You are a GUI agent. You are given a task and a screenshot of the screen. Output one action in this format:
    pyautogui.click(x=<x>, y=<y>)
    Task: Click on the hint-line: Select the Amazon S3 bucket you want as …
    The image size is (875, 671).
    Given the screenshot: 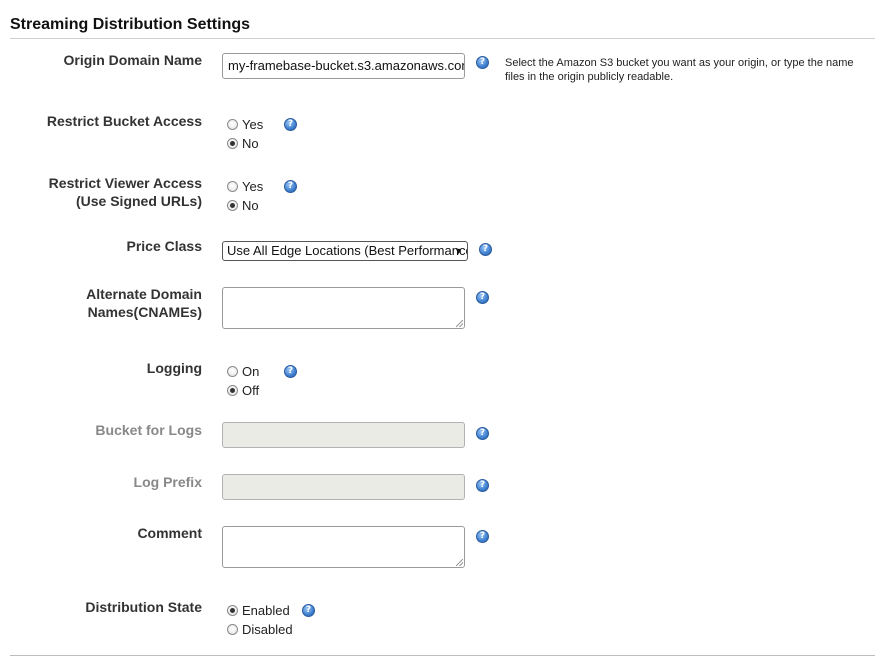 What is the action you would take?
    pyautogui.click(x=679, y=63)
    